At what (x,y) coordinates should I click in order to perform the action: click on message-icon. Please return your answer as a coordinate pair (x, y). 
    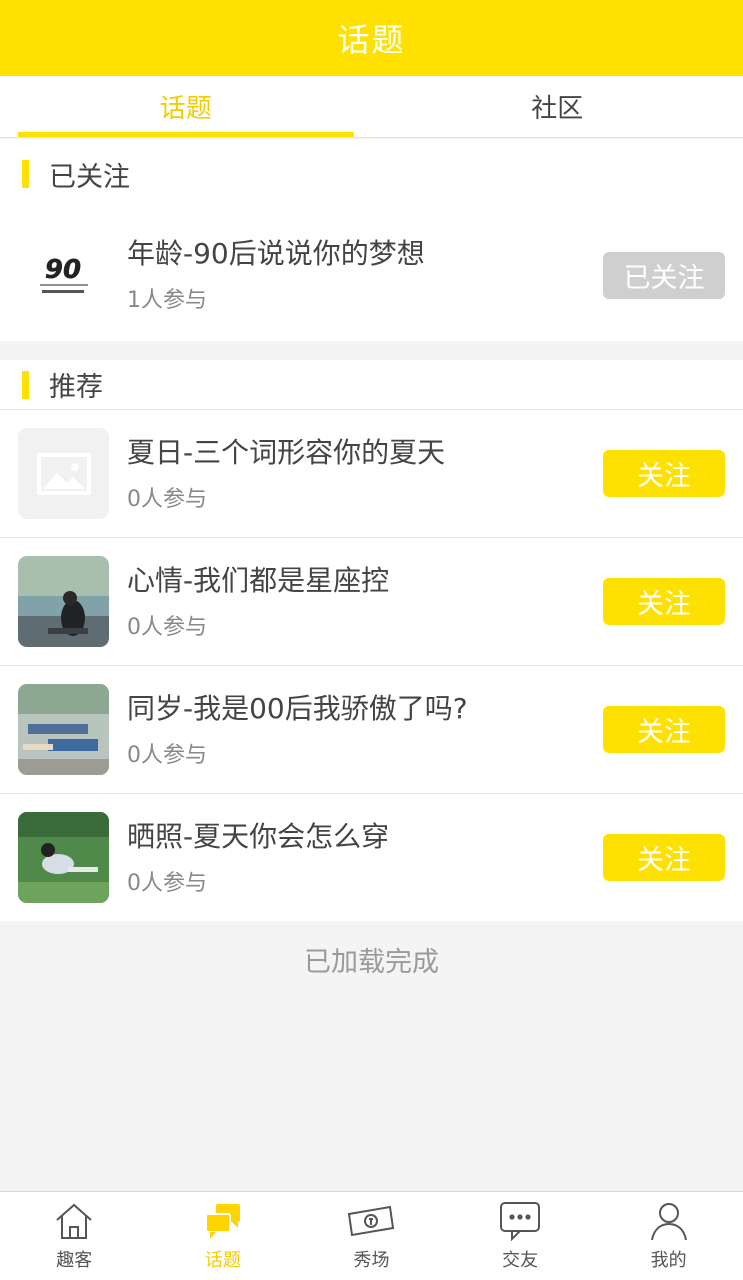
    Looking at the image, I should click on (520, 1221).